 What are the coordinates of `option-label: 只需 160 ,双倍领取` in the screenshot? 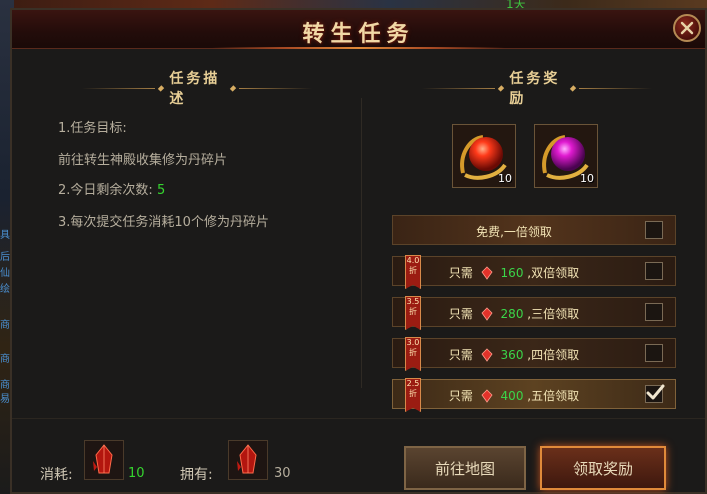 It's located at (514, 272).